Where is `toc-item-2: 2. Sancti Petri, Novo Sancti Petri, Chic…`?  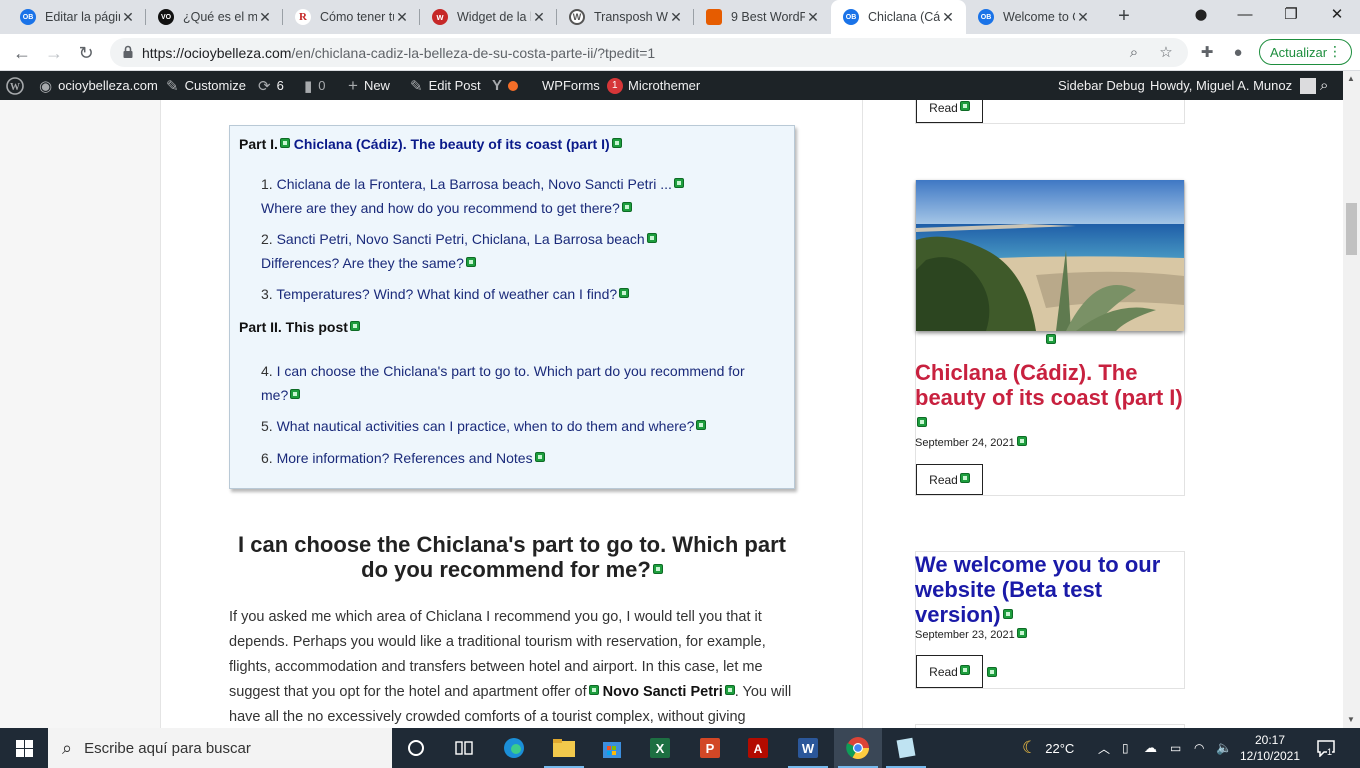
toc-item-2: 2. Sancti Petri, Novo Sancti Petri, Chic… is located at coordinates (516, 251).